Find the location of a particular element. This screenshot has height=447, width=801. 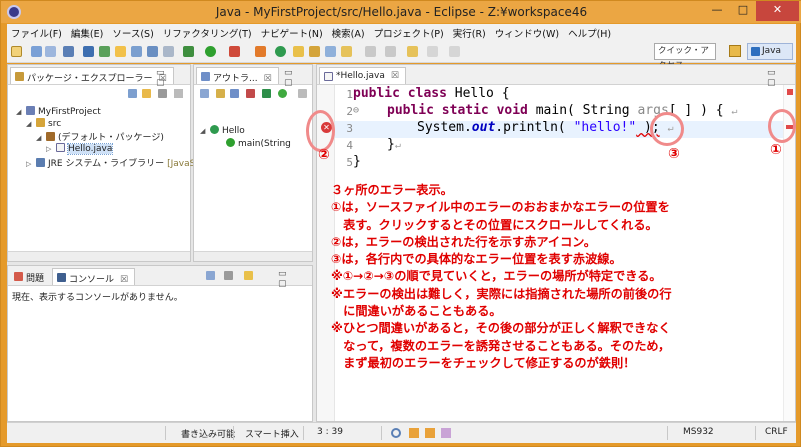

new-java-project-icon is located at coordinates (260, 51).